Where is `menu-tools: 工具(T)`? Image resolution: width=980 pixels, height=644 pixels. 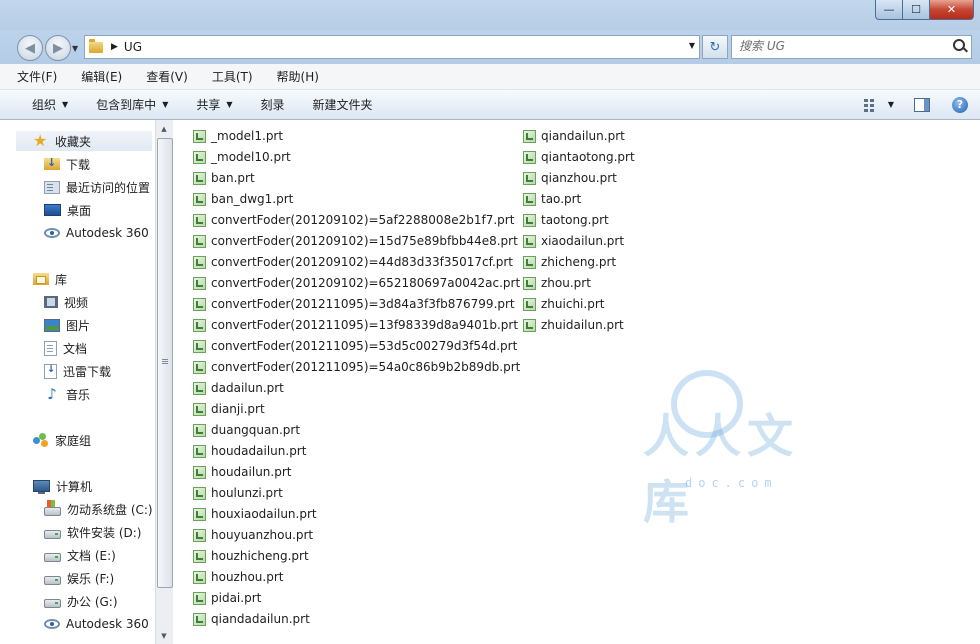
menu-tools: 工具(T) is located at coordinates (236, 76).